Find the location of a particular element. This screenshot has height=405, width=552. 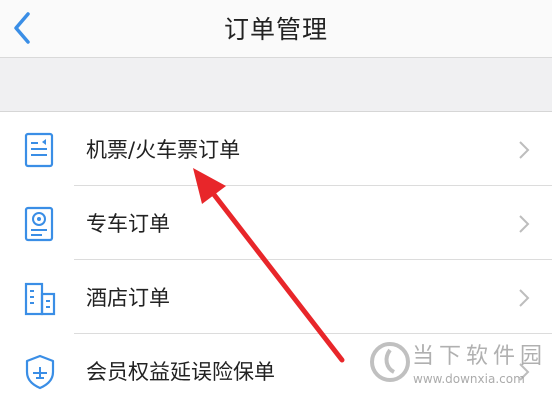

nav-bar: 订单管理 is located at coordinates (276, 29).